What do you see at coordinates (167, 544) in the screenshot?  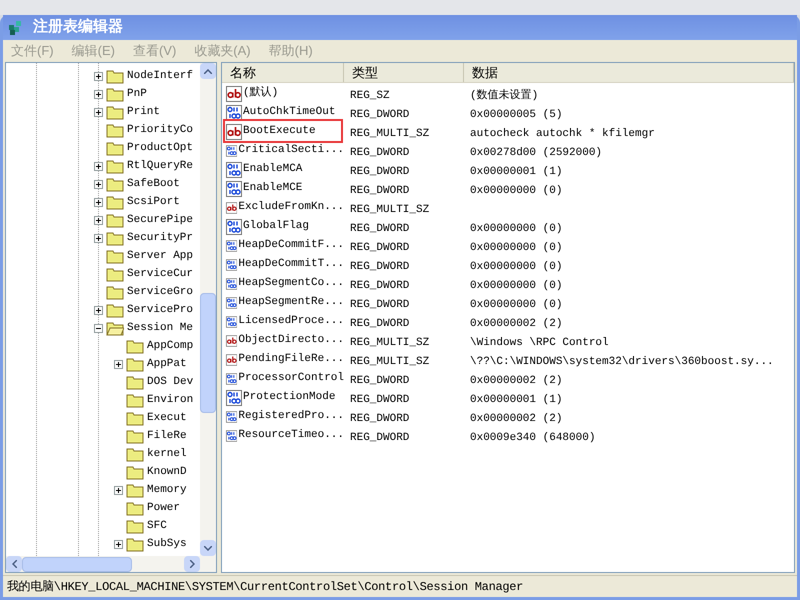 I see `tree-item: SubSys` at bounding box center [167, 544].